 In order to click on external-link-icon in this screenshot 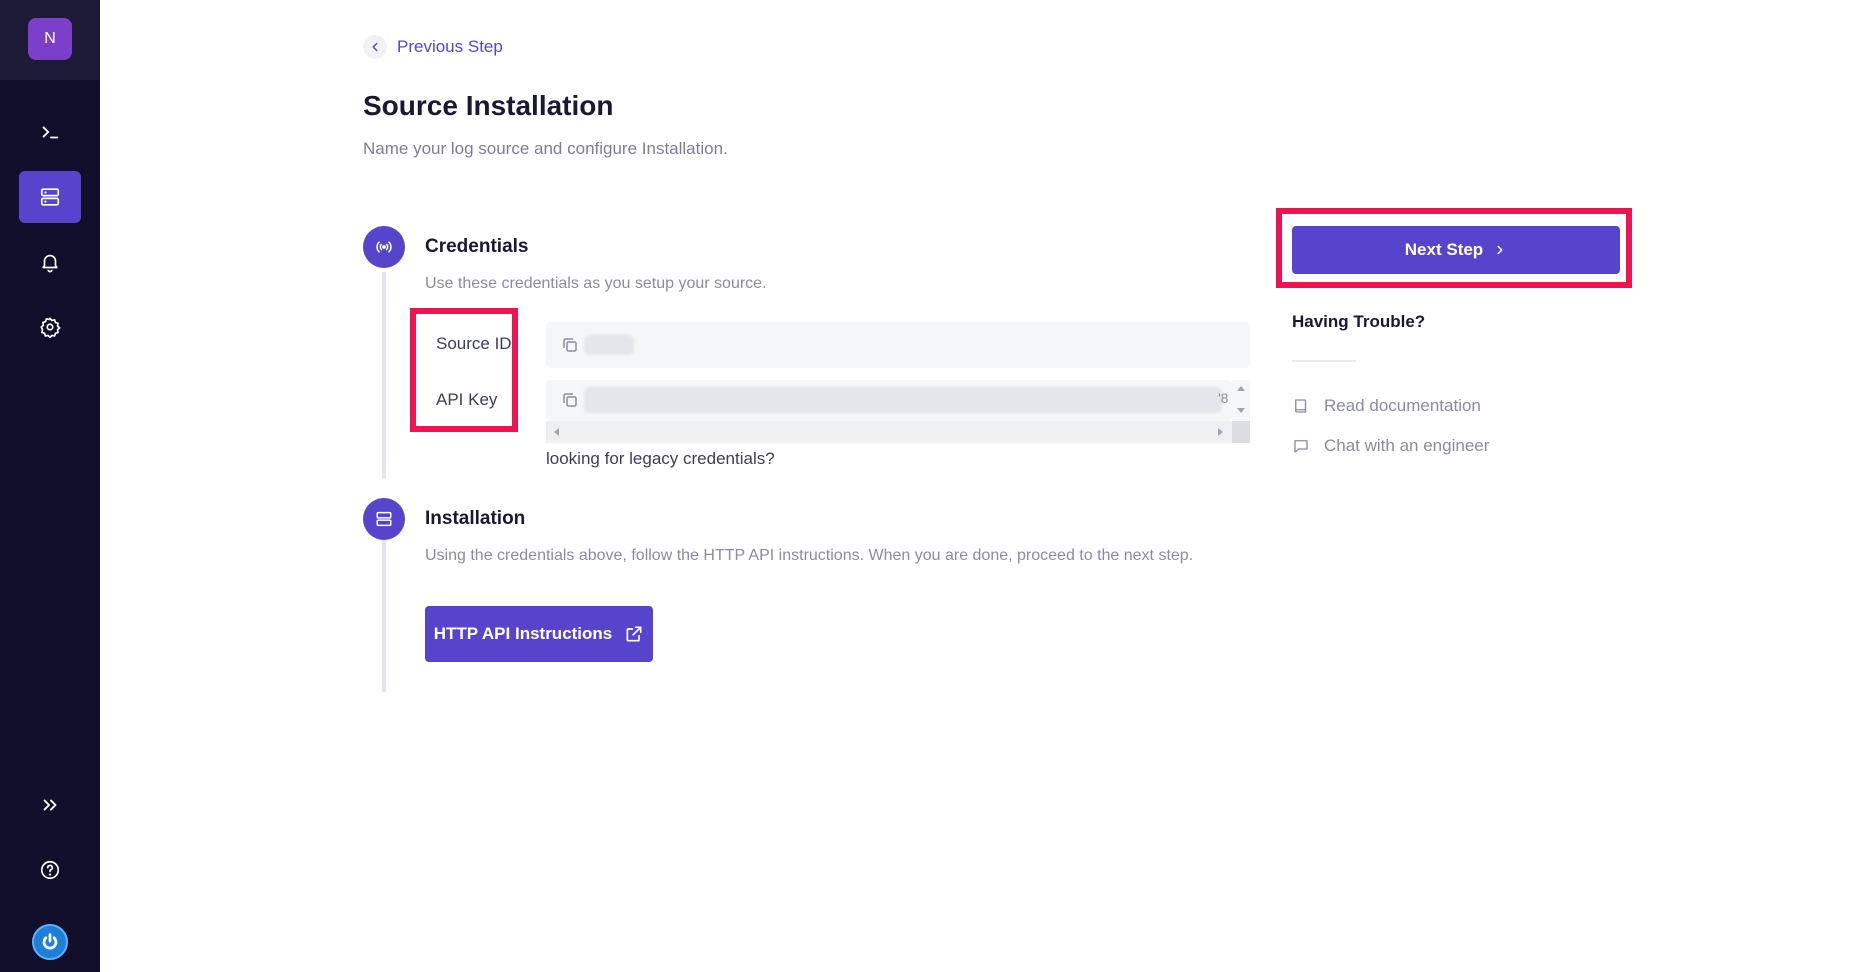, I will do `click(634, 634)`.